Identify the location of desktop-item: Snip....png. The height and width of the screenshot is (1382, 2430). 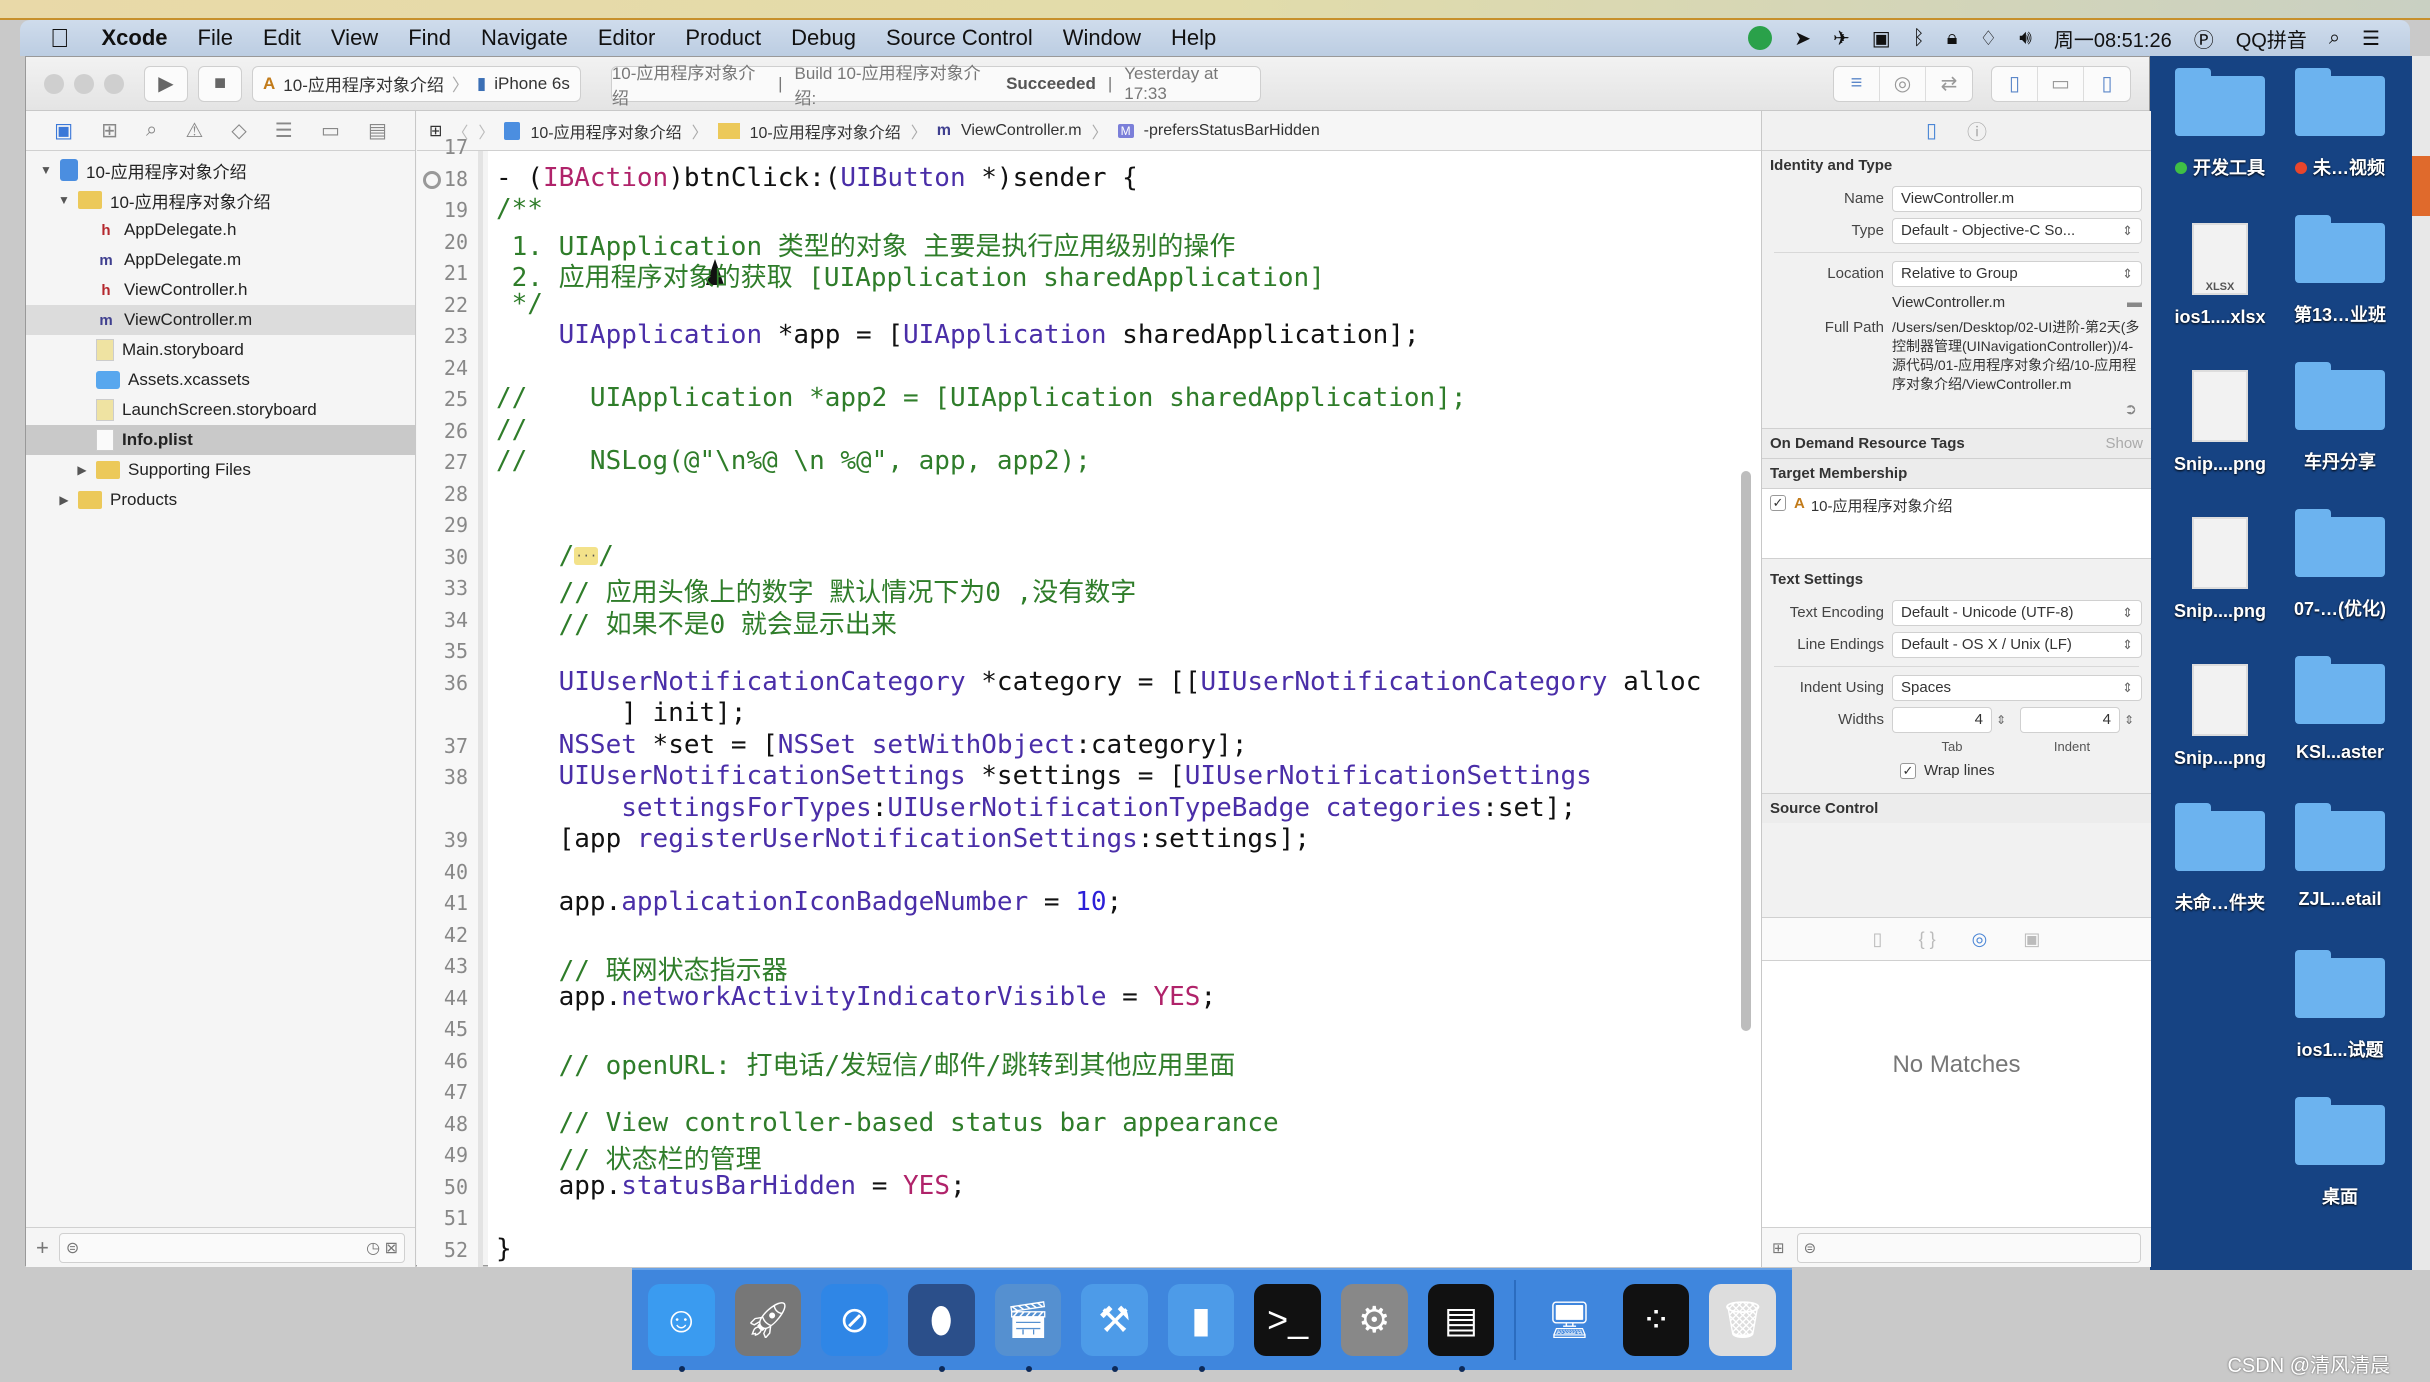
(2220, 422).